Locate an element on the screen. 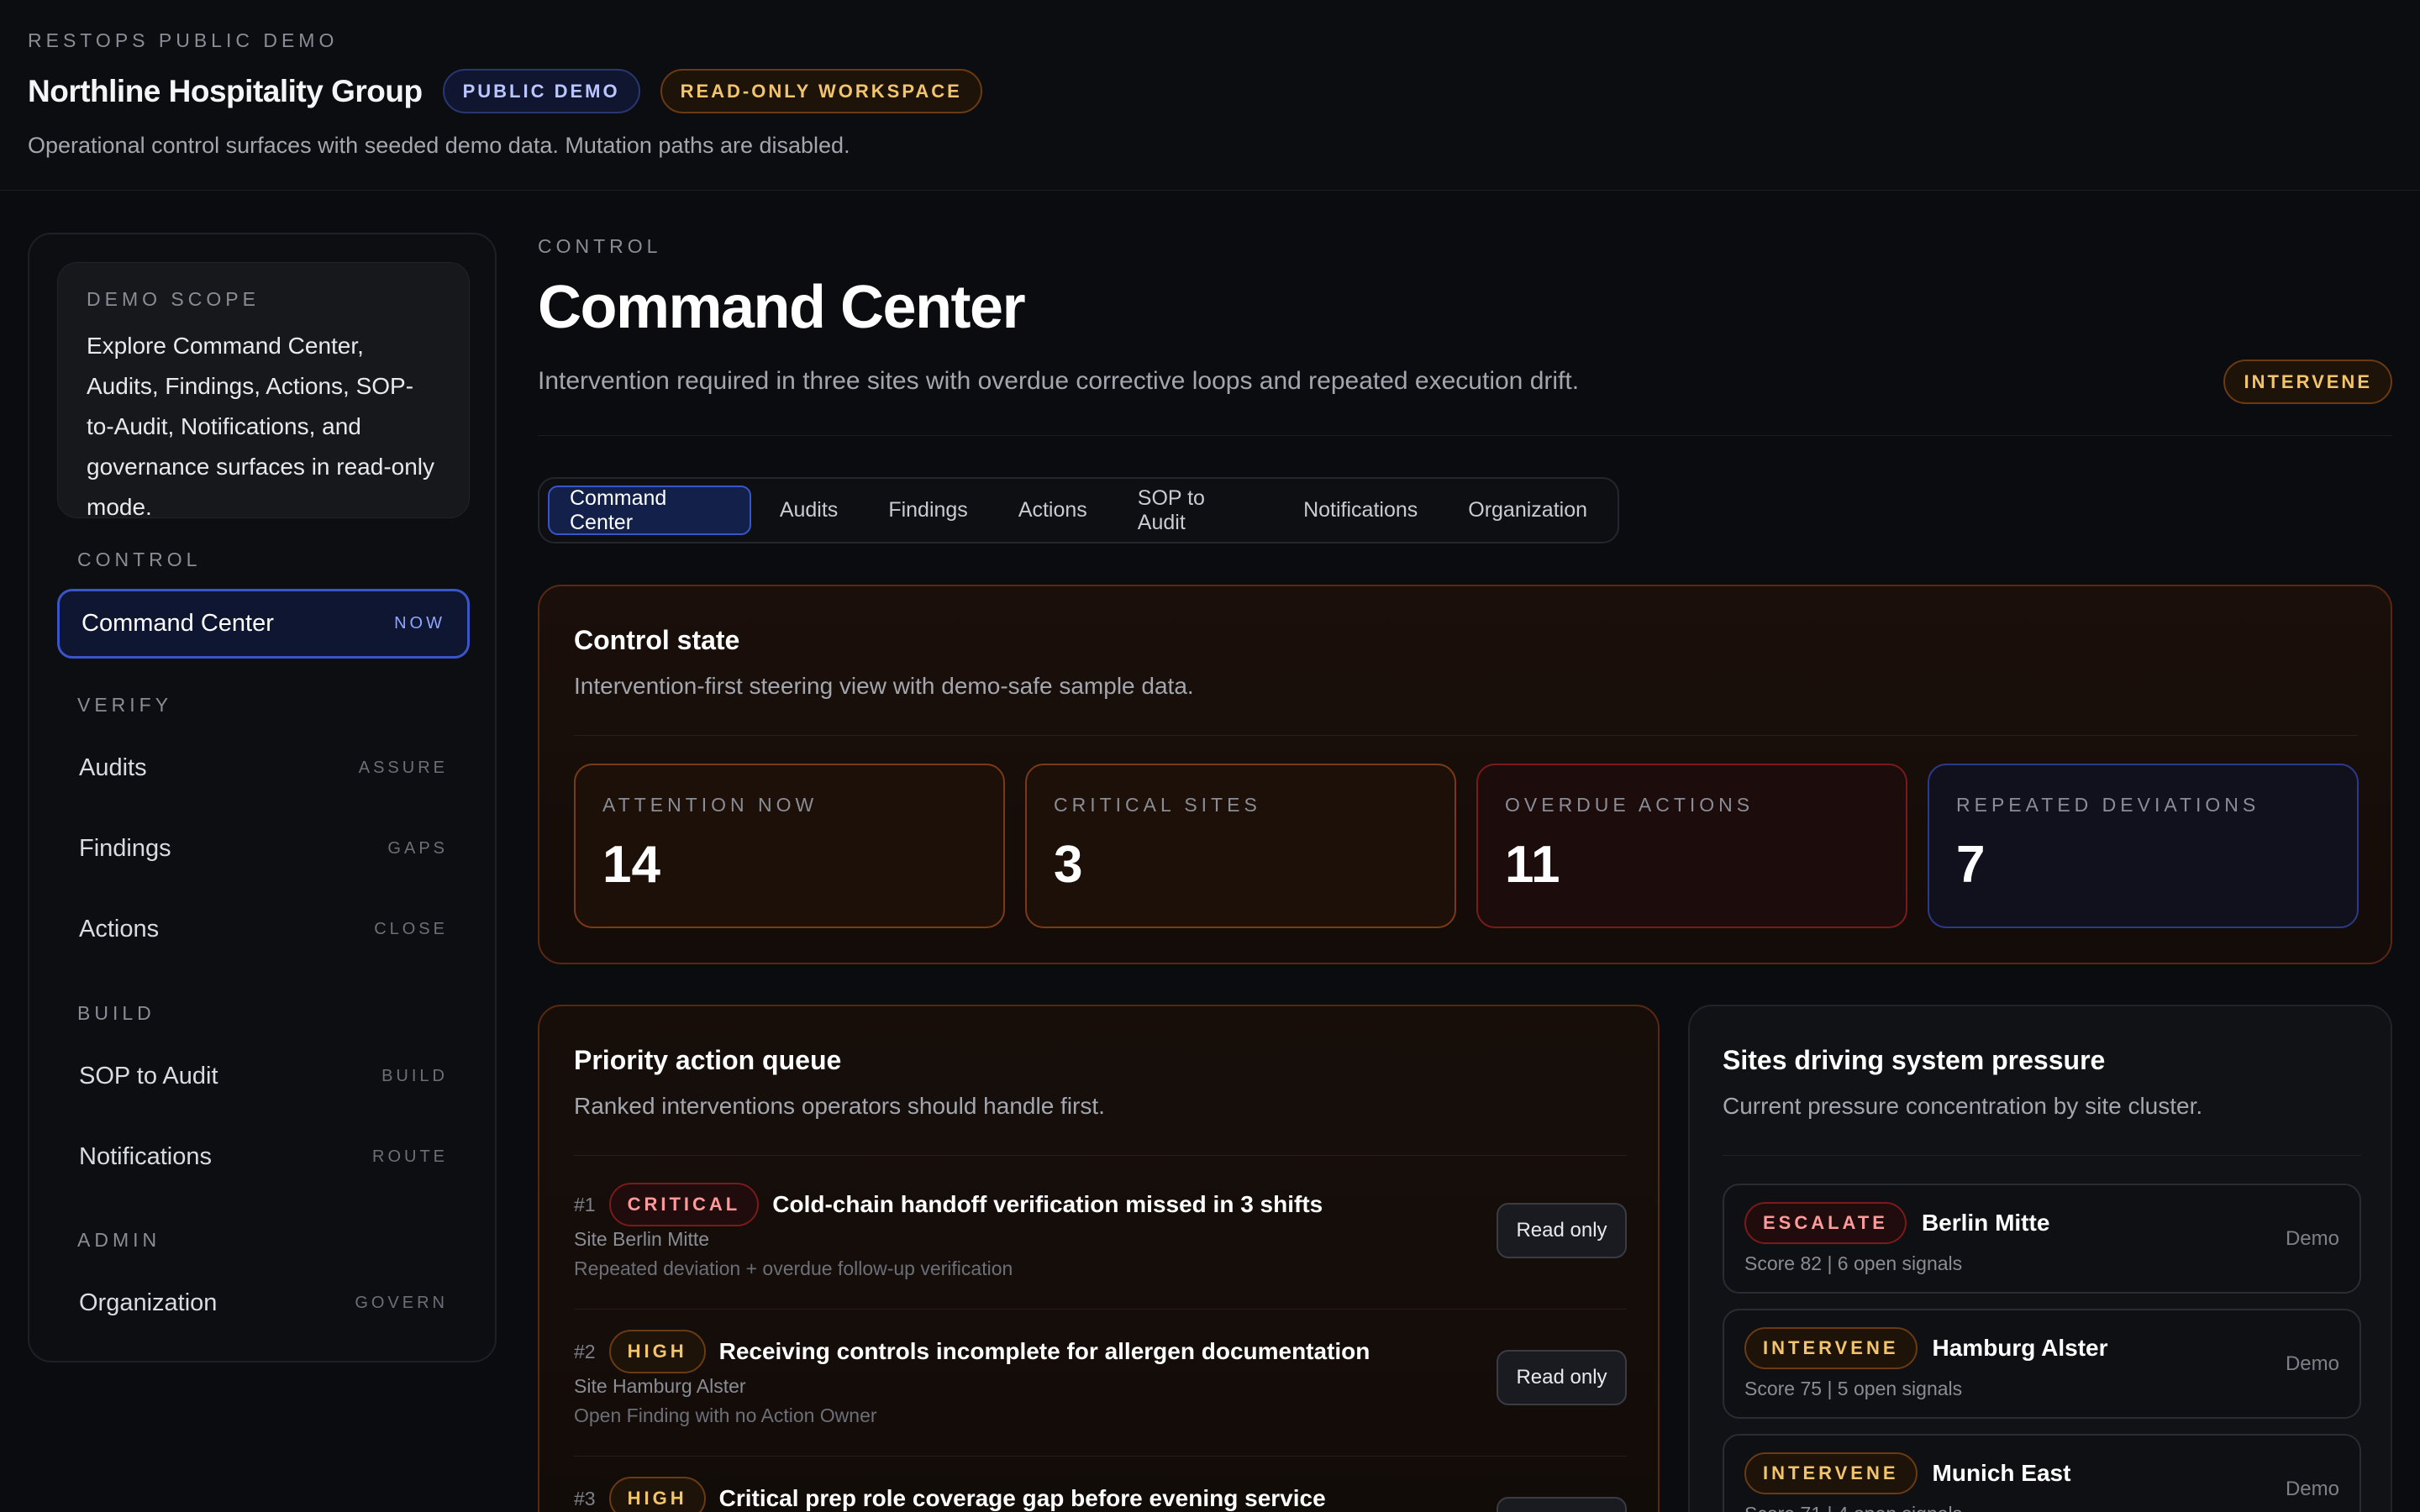  sidebar-item-findings: Findings GAPS is located at coordinates (263, 849).